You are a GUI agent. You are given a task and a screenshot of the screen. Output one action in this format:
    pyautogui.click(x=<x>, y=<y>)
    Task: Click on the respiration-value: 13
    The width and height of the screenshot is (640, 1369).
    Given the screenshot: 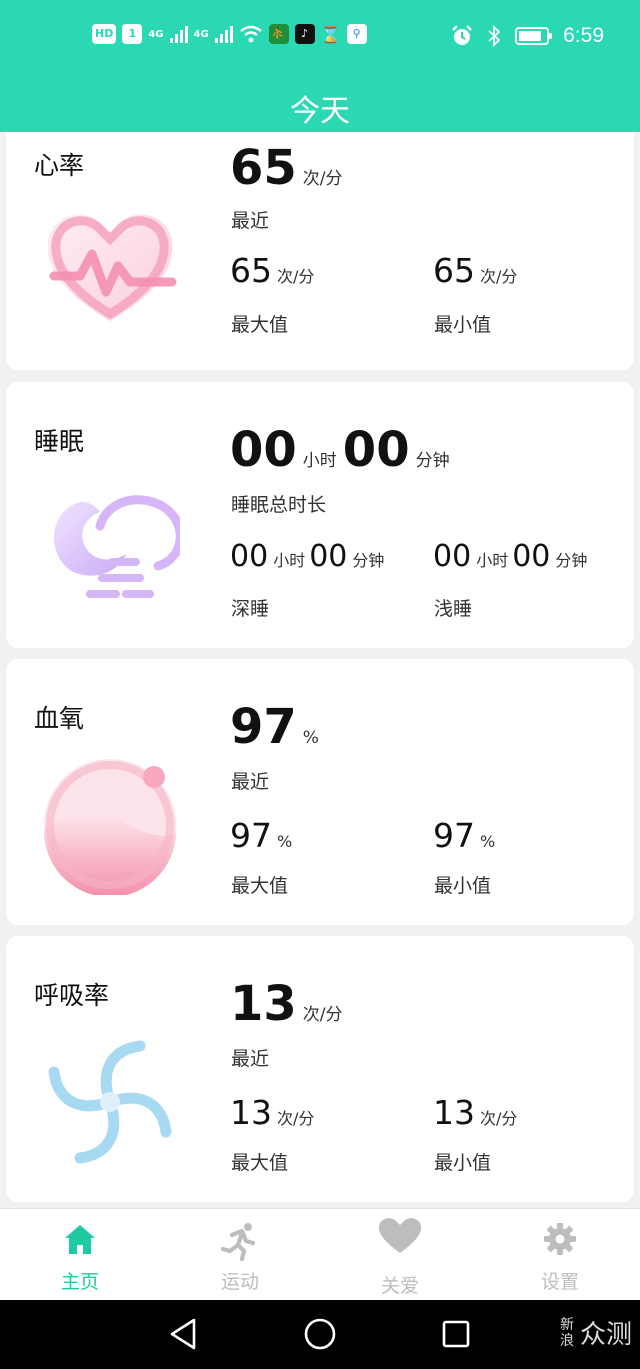 What is the action you would take?
    pyautogui.click(x=263, y=1004)
    